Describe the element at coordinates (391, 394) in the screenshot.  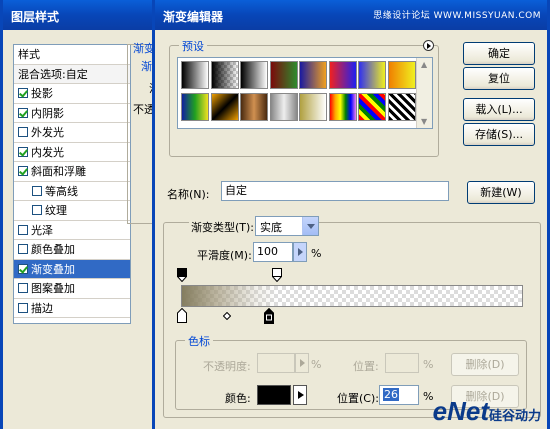
I see `stop-location-value: 26` at that location.